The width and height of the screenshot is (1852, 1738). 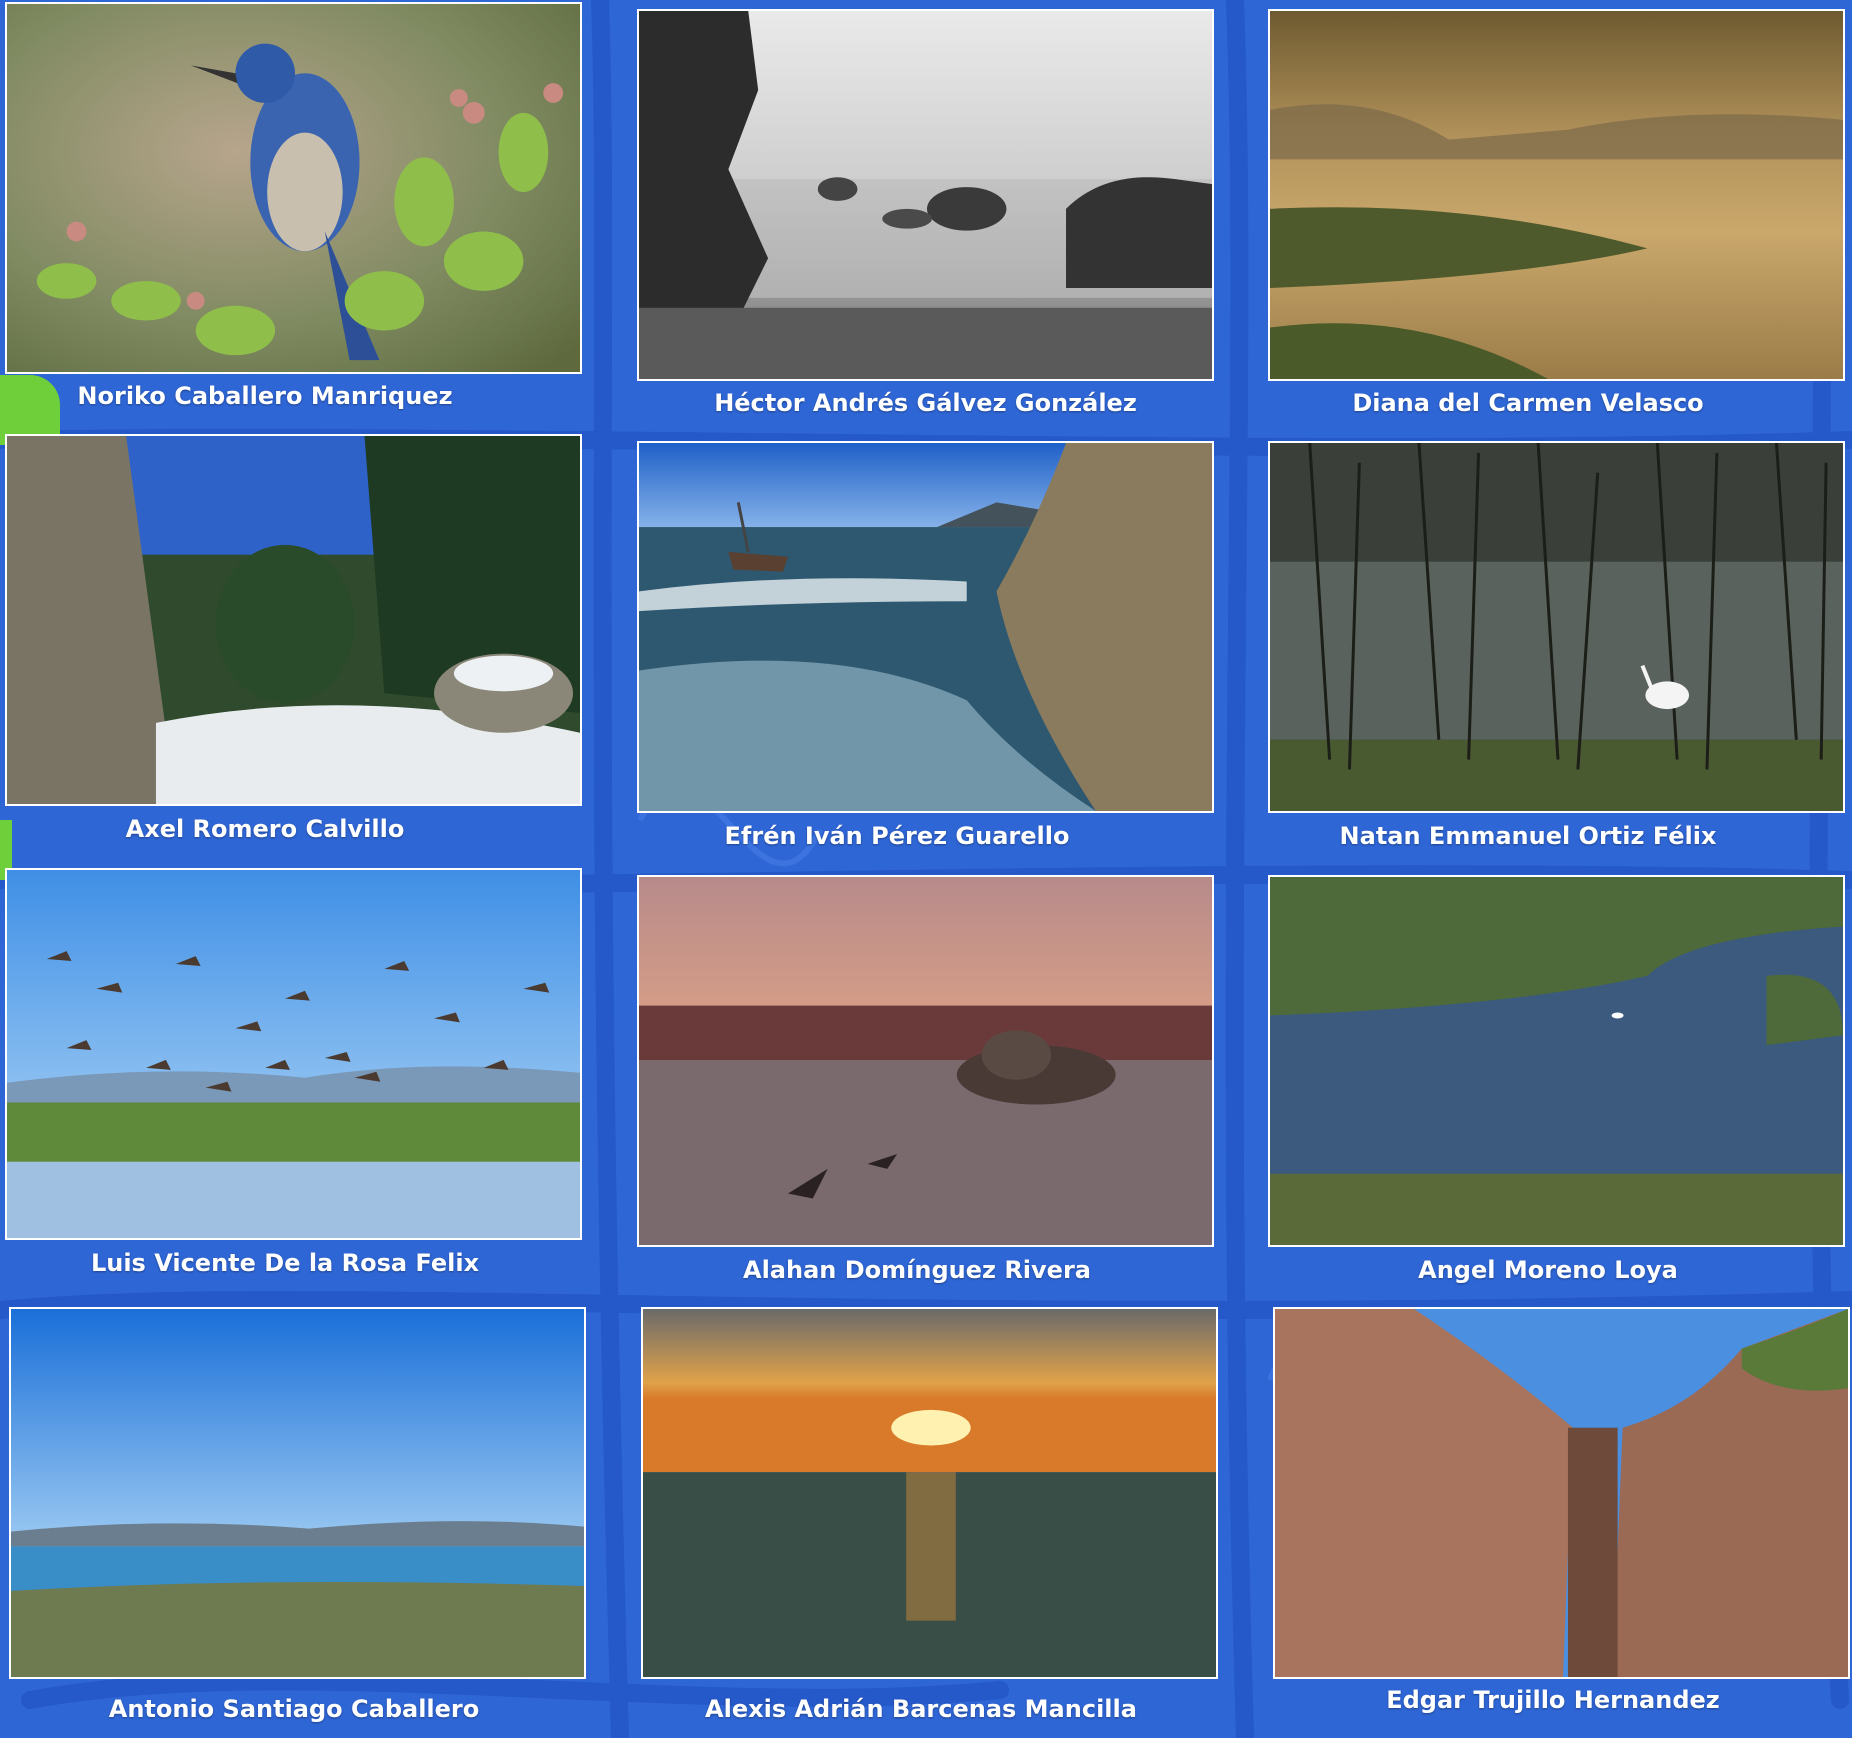 What do you see at coordinates (1548, 1270) in the screenshot?
I see `photographer-caption: Angel Moreno Loya` at bounding box center [1548, 1270].